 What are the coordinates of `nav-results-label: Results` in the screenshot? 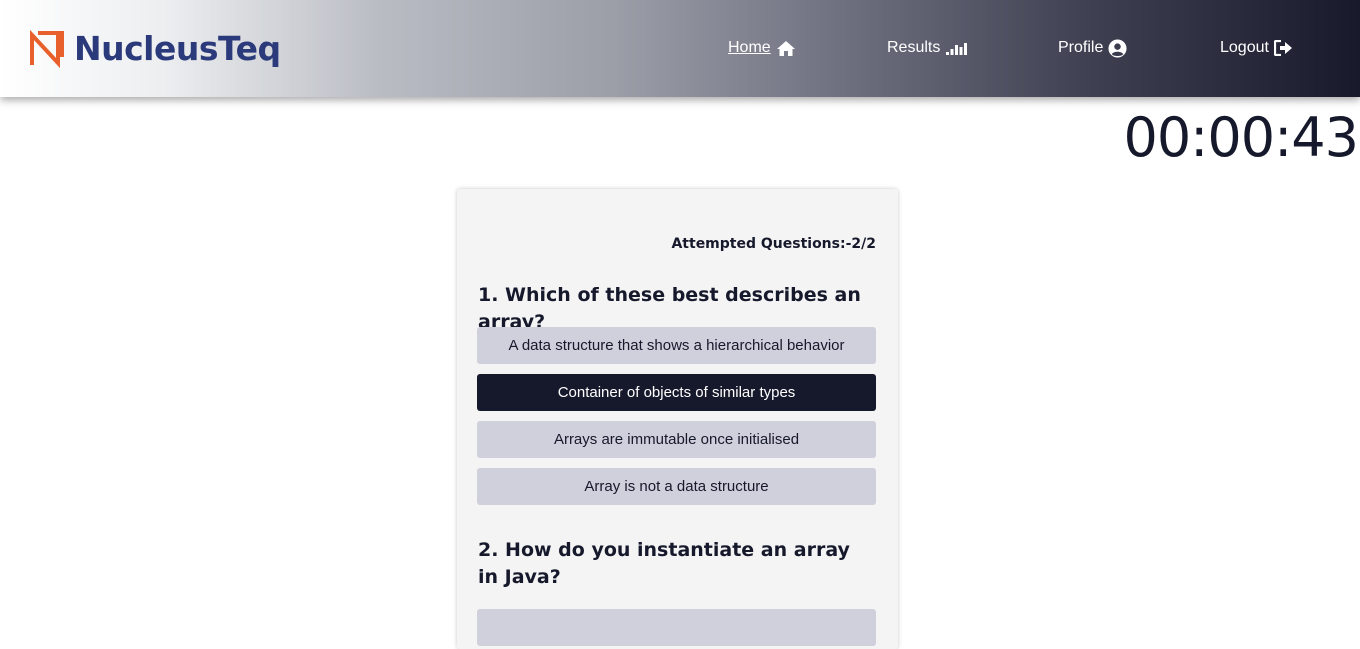 It's located at (914, 47).